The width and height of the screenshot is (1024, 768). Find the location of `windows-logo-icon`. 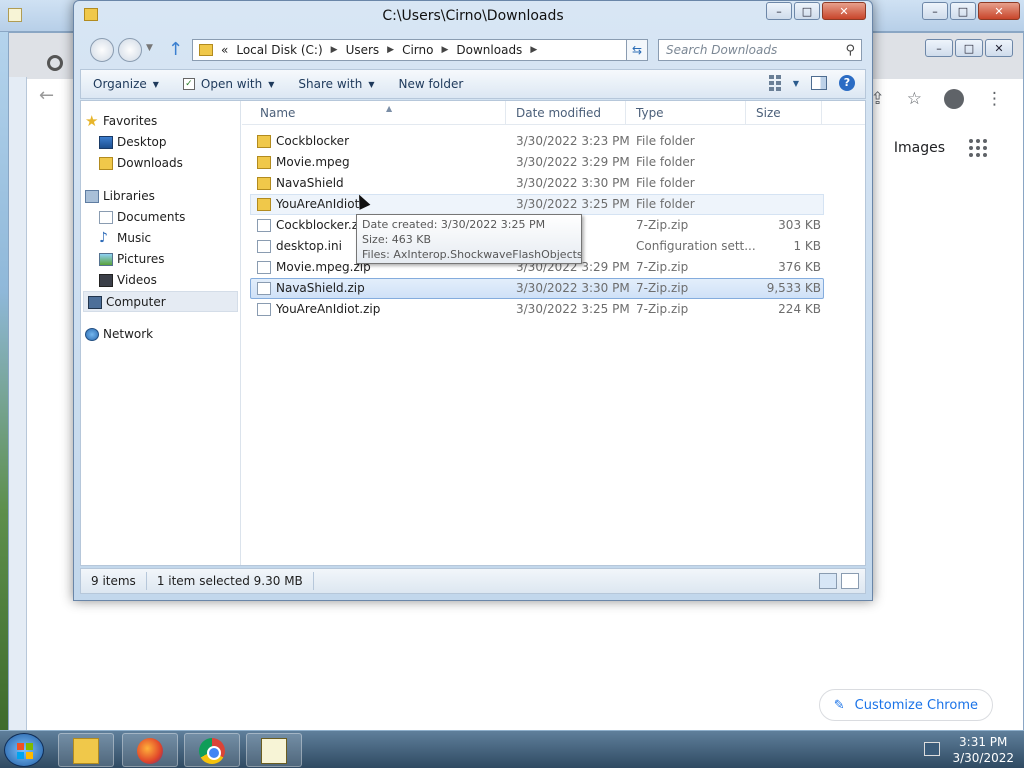

windows-logo-icon is located at coordinates (25, 751).